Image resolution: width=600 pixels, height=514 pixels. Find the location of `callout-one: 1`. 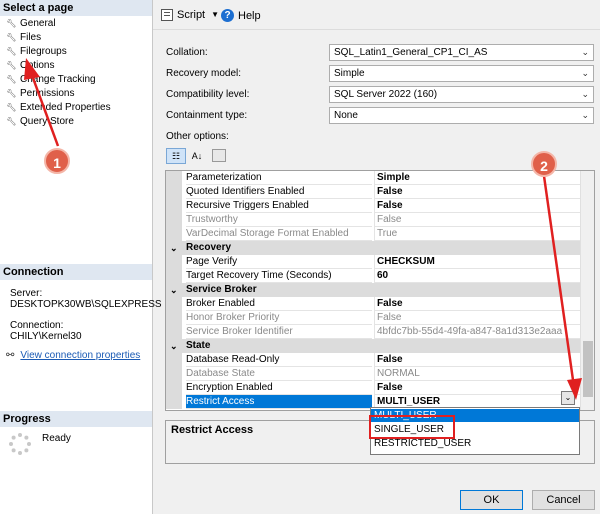

callout-one: 1 is located at coordinates (57, 161).